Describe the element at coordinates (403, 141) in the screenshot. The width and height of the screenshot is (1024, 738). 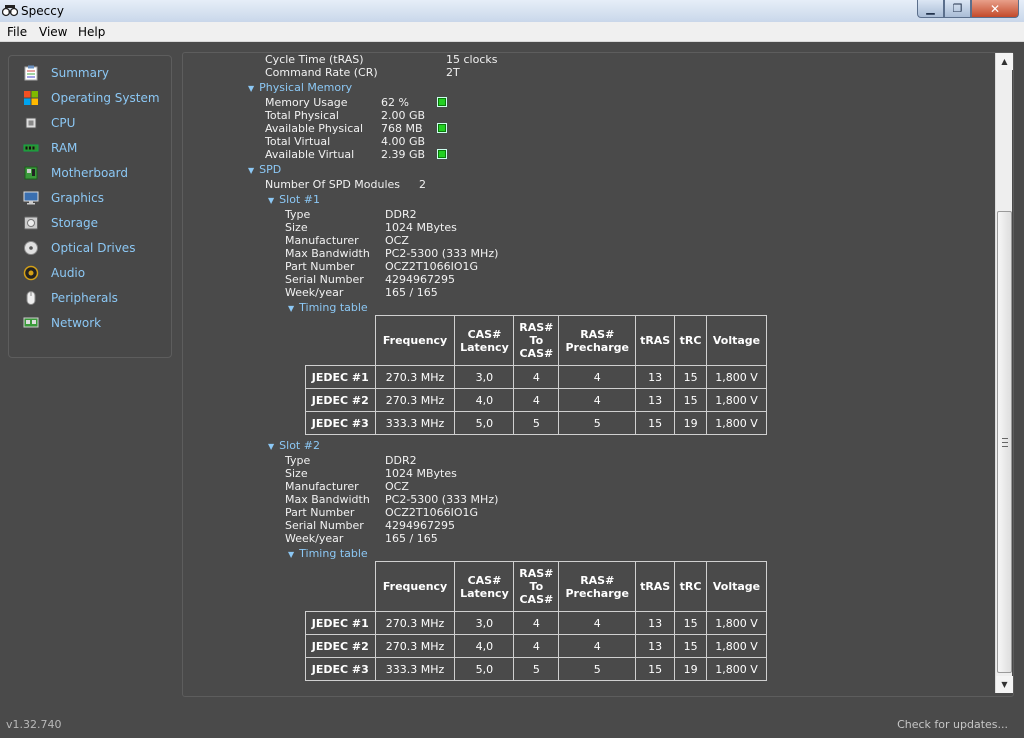
I see `total-virtual-value: 4.00 GB` at that location.